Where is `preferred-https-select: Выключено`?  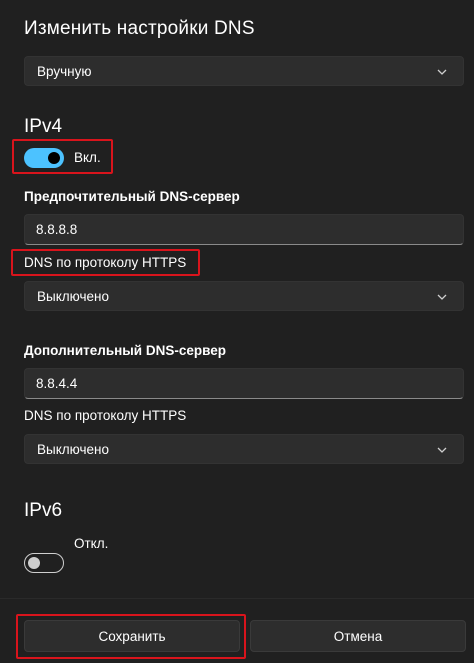
preferred-https-select: Выключено is located at coordinates (244, 296).